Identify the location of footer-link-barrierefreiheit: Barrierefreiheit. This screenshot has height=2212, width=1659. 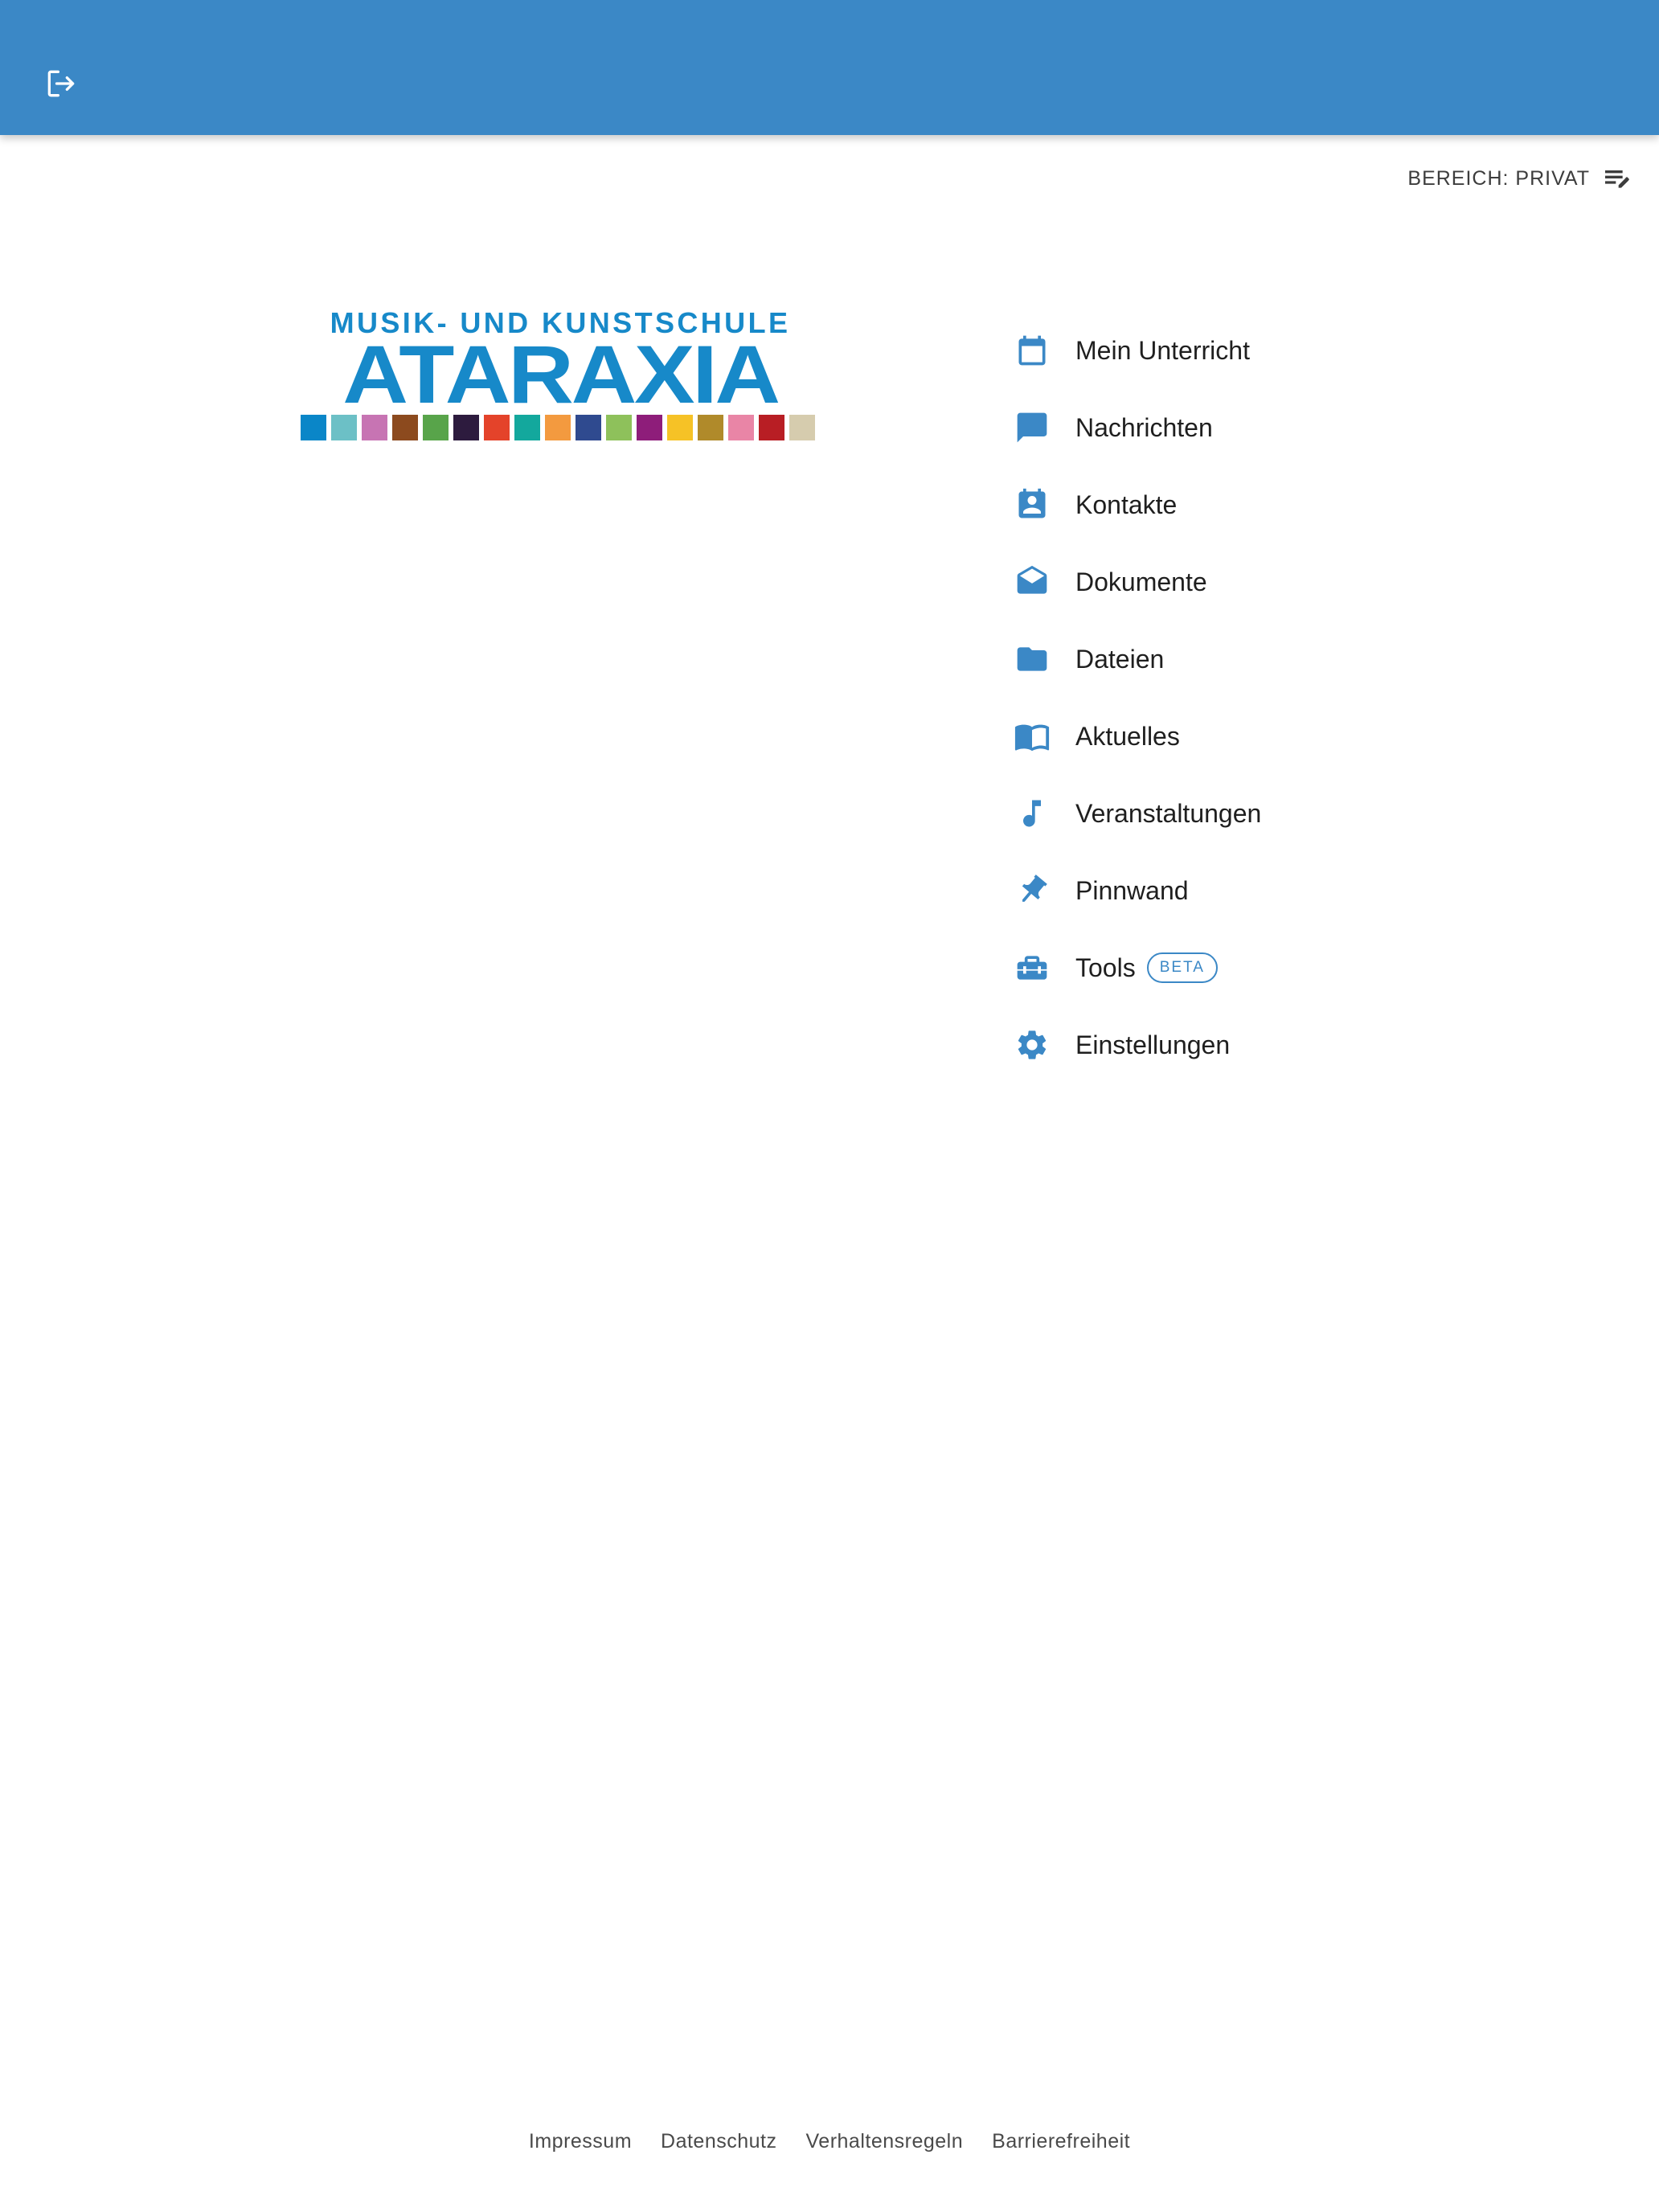
(1061, 2141).